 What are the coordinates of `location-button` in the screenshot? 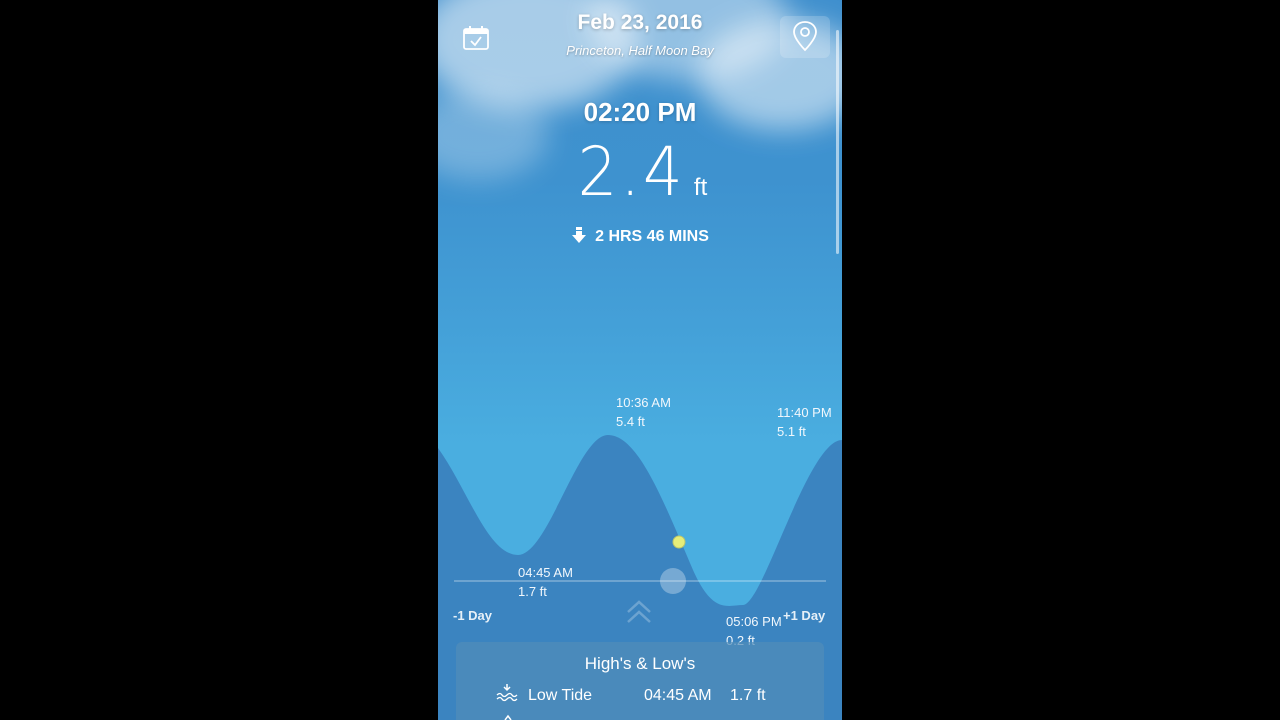 It's located at (805, 37).